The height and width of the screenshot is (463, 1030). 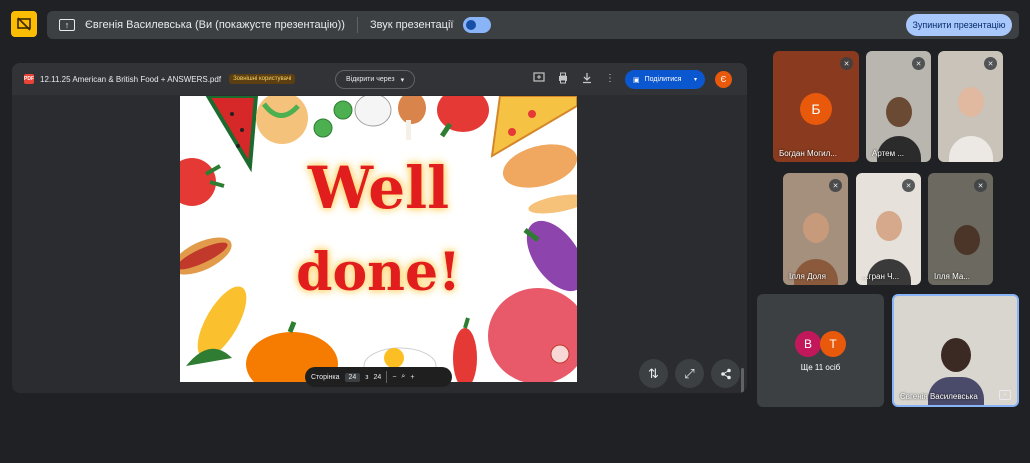 What do you see at coordinates (352, 377) in the screenshot?
I see `current-page-input: 24` at bounding box center [352, 377].